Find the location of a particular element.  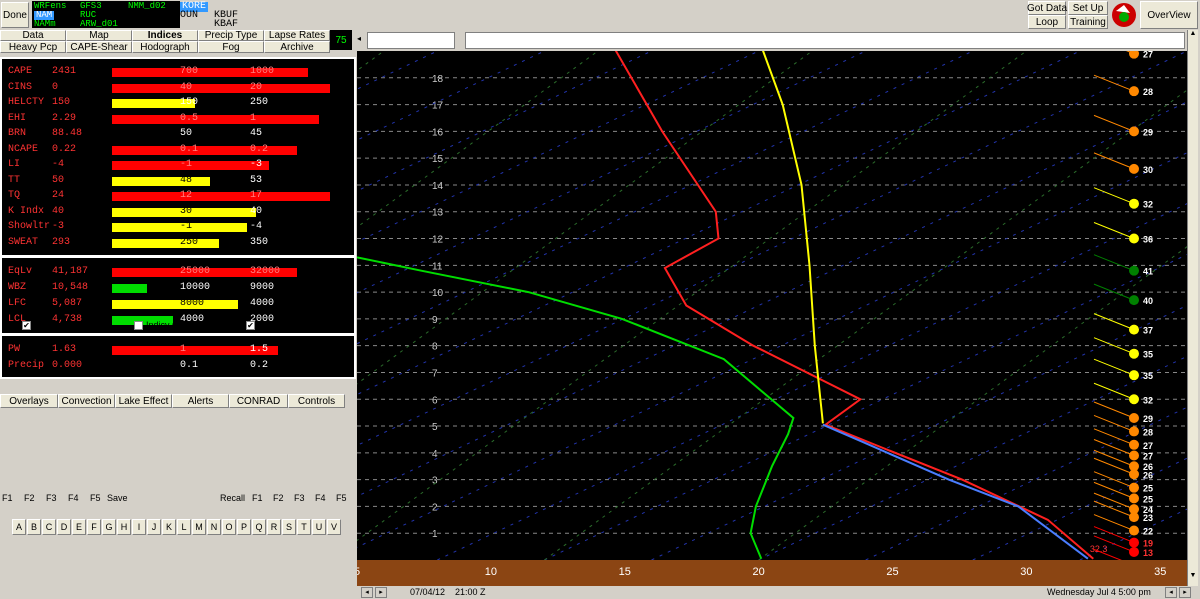

checkbox-indicy-bar: ✔ Indicy Bar is located at coordinates (48, 325).